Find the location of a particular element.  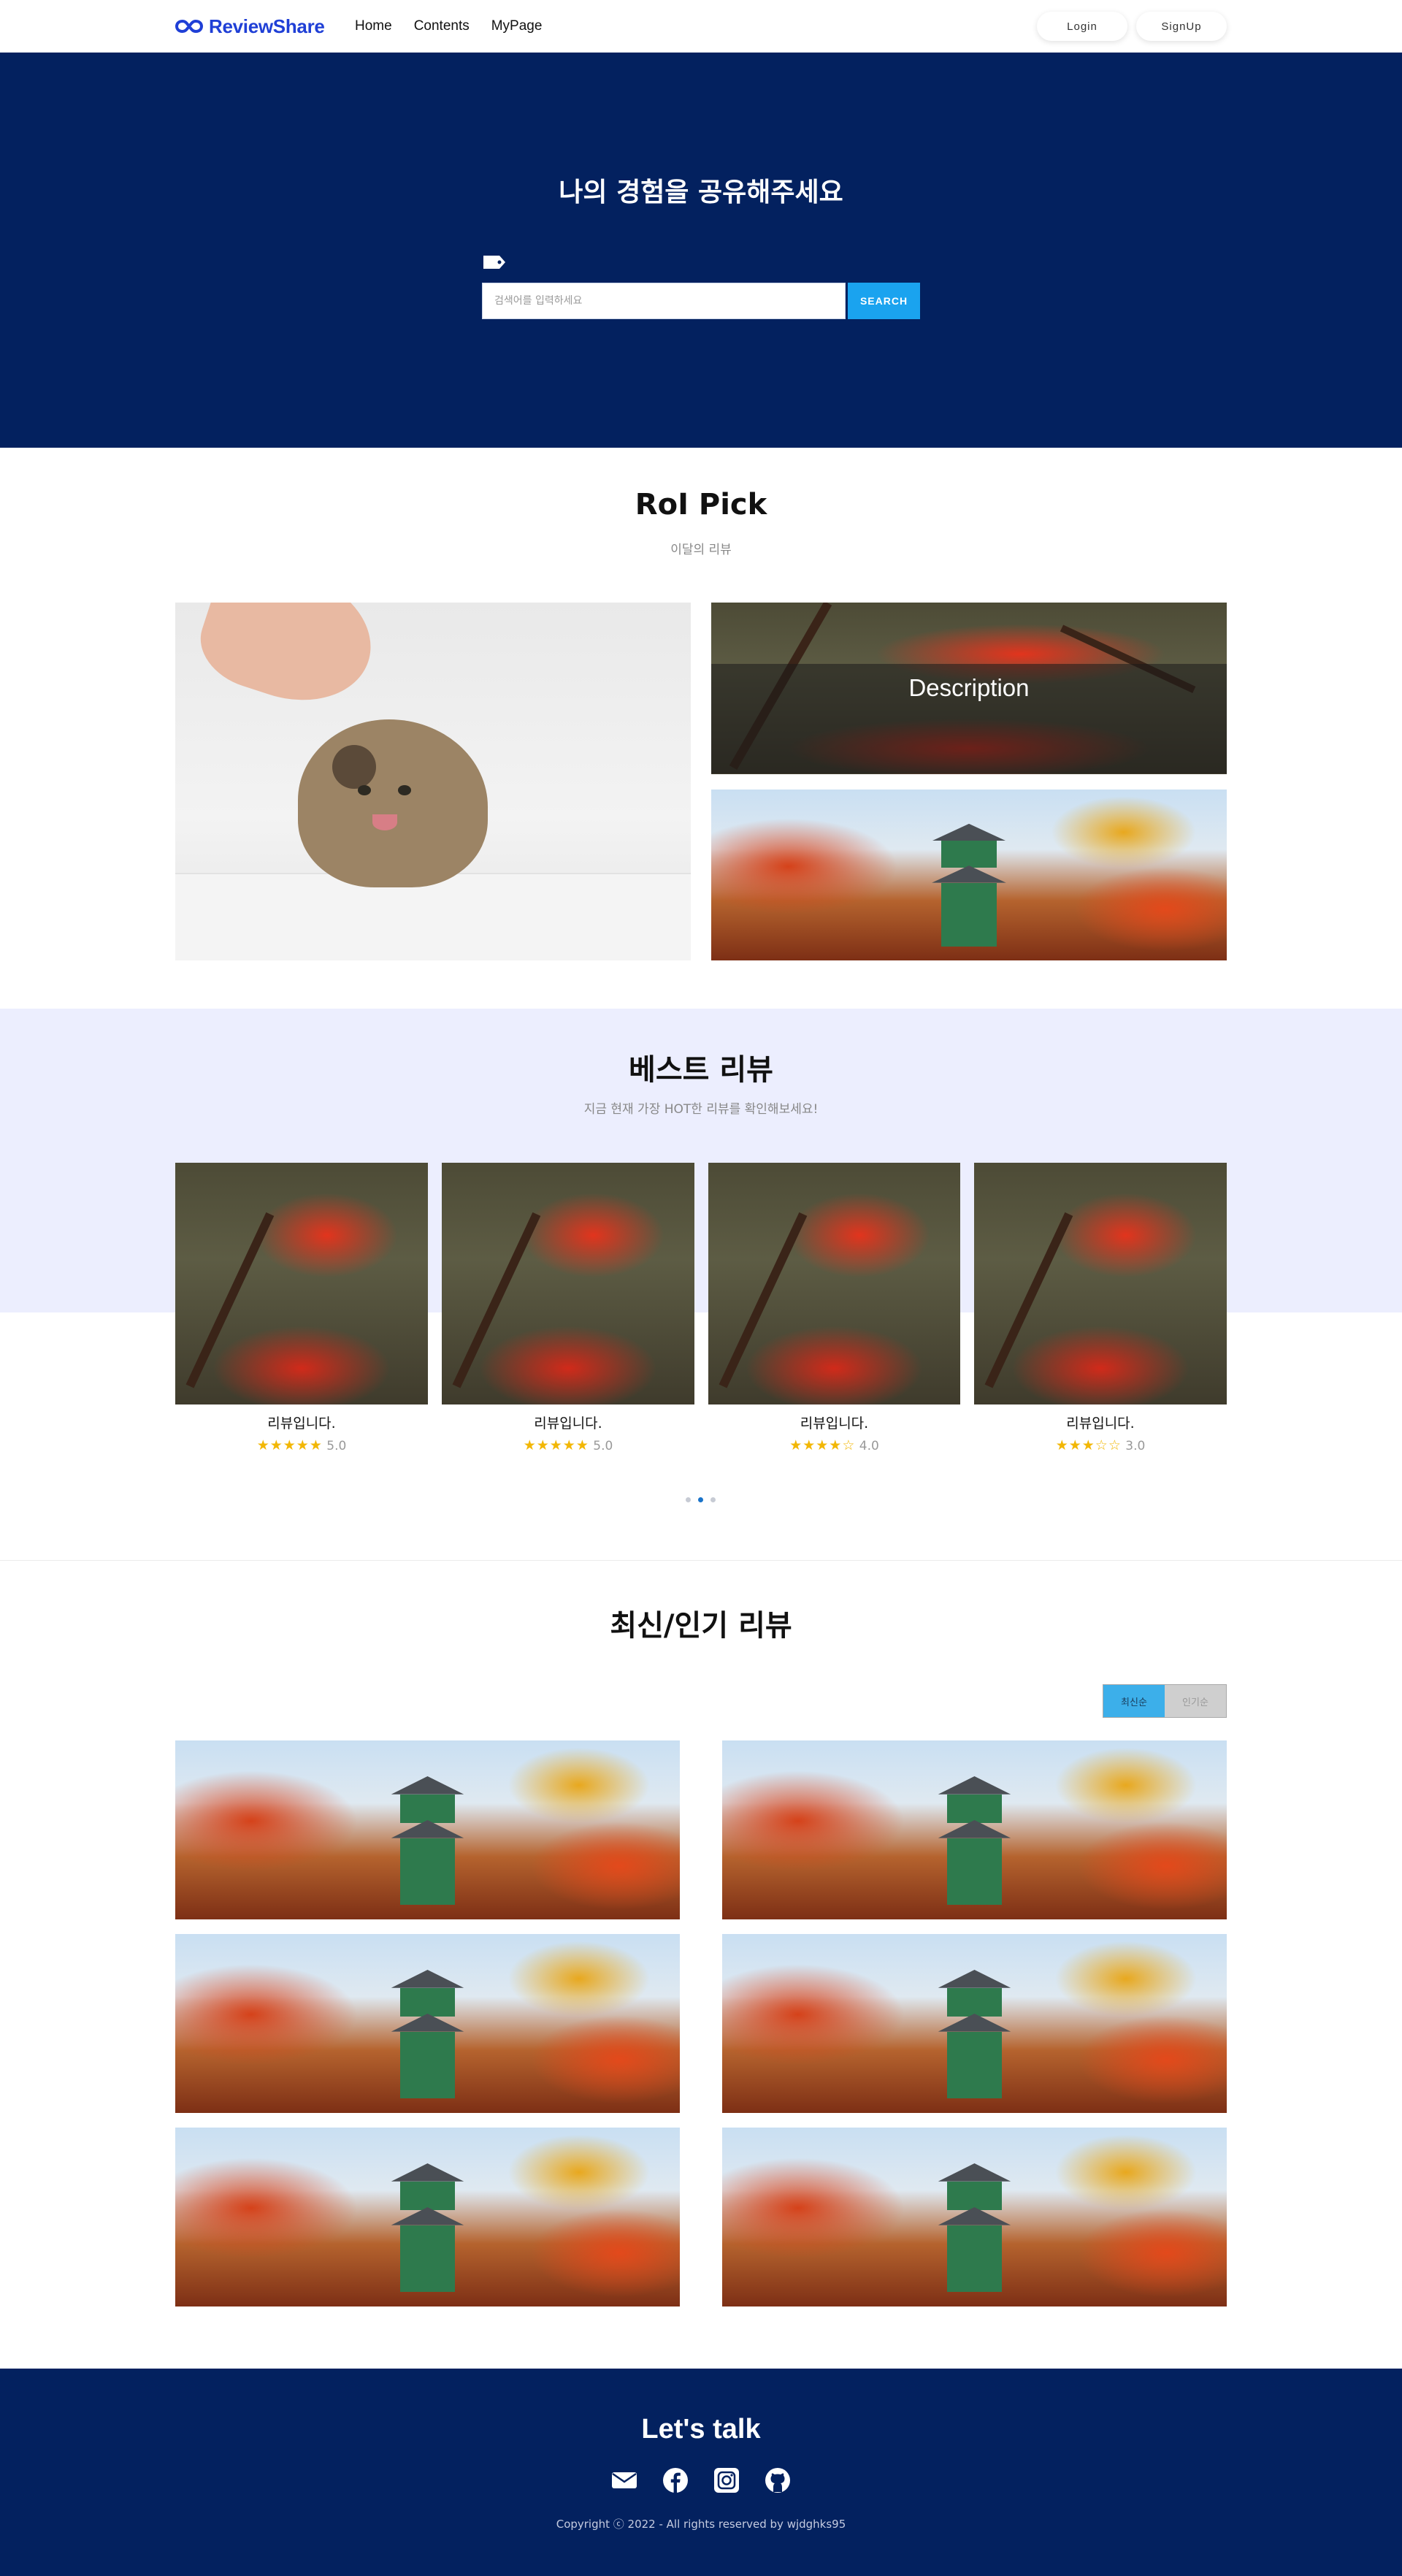

sort-toggle: 최신순 인기순 is located at coordinates (1165, 1701).